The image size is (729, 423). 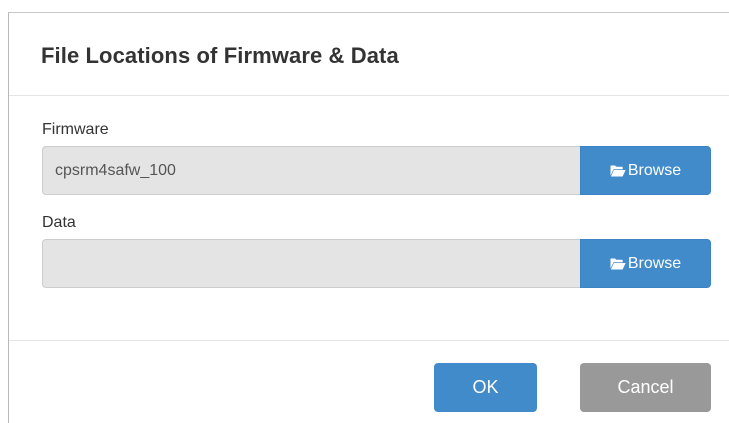 I want to click on data-input-group: Browse, so click(x=376, y=263).